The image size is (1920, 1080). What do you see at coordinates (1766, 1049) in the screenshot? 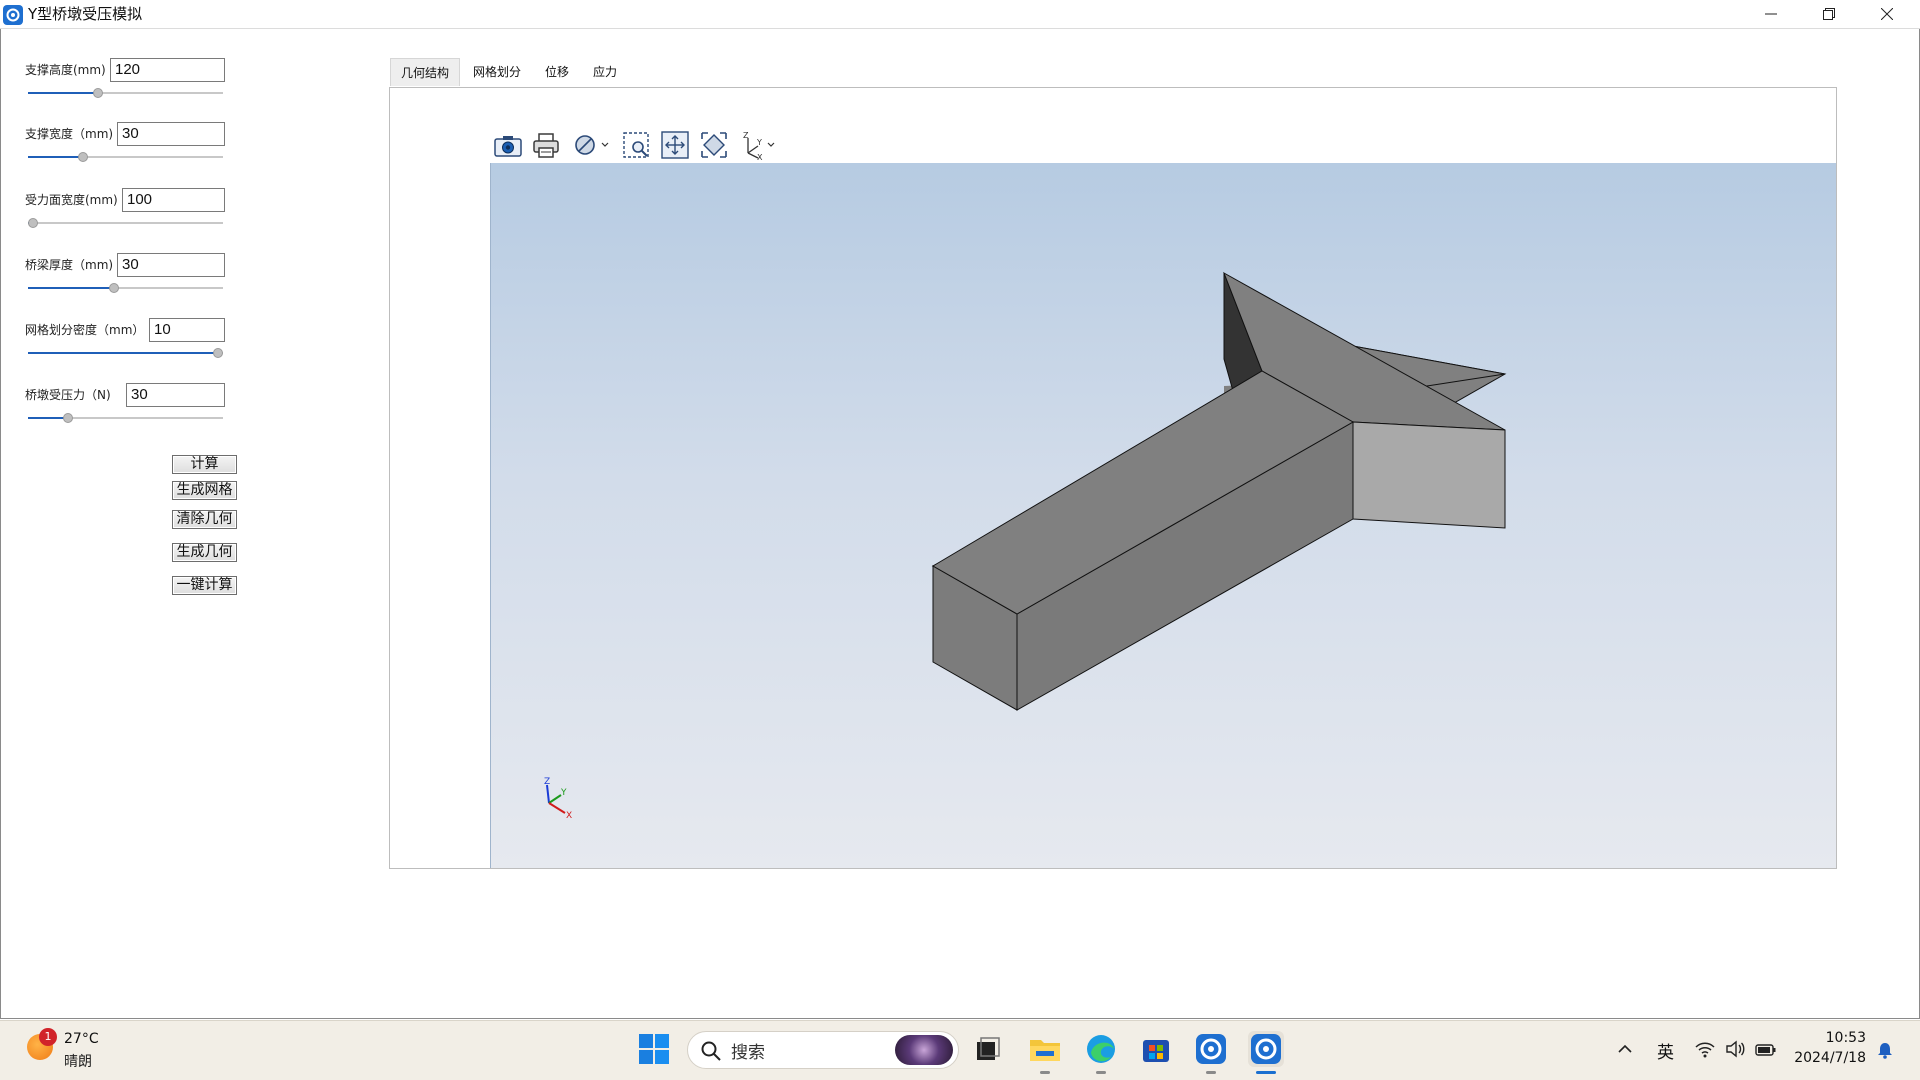
I see `battery-icon` at bounding box center [1766, 1049].